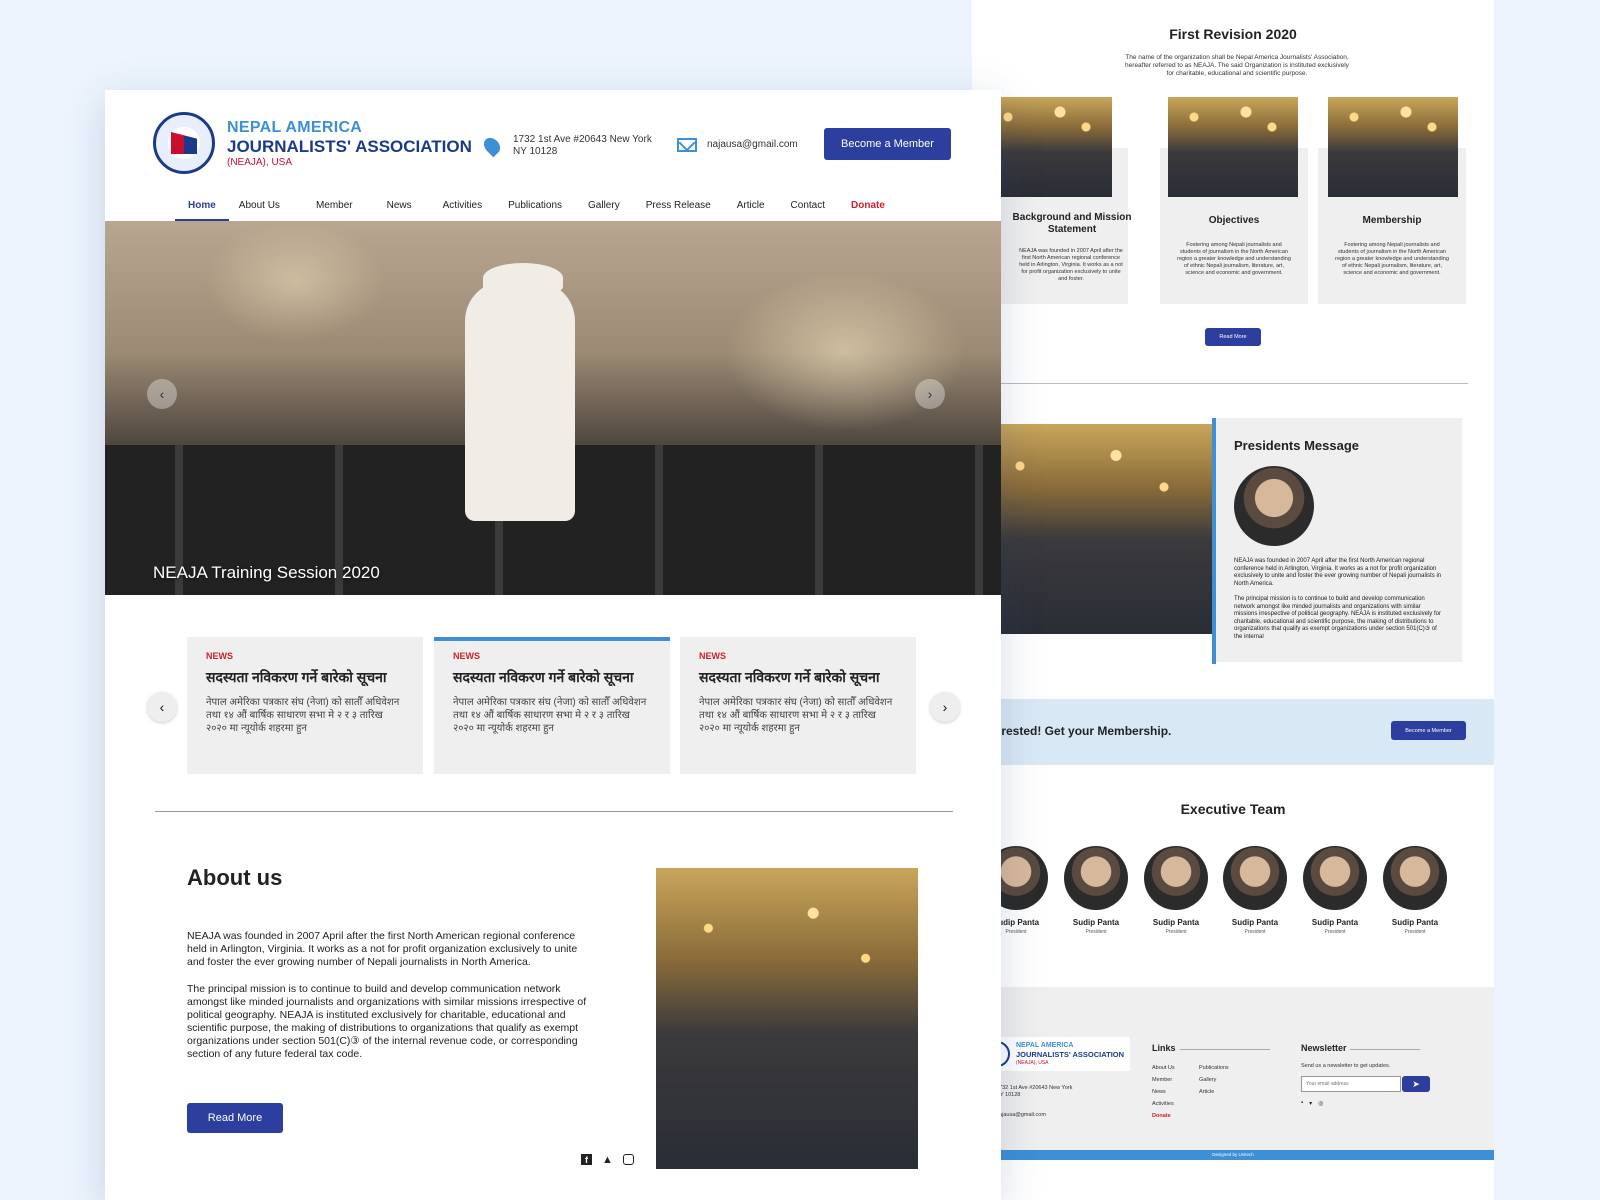  Describe the element at coordinates (1351, 1084) in the screenshot. I see `newsletter-email-input` at that location.